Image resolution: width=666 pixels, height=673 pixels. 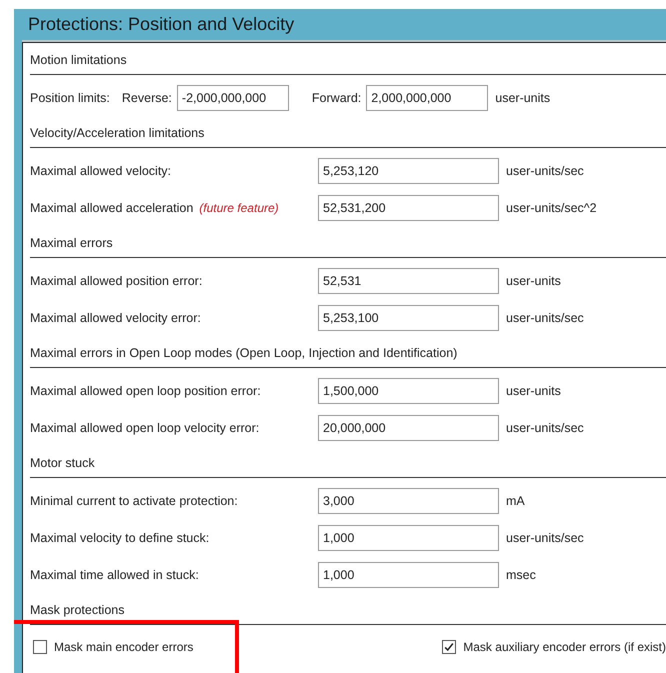 I want to click on section-title: Velocity/Acceleration limitations, so click(x=117, y=133).